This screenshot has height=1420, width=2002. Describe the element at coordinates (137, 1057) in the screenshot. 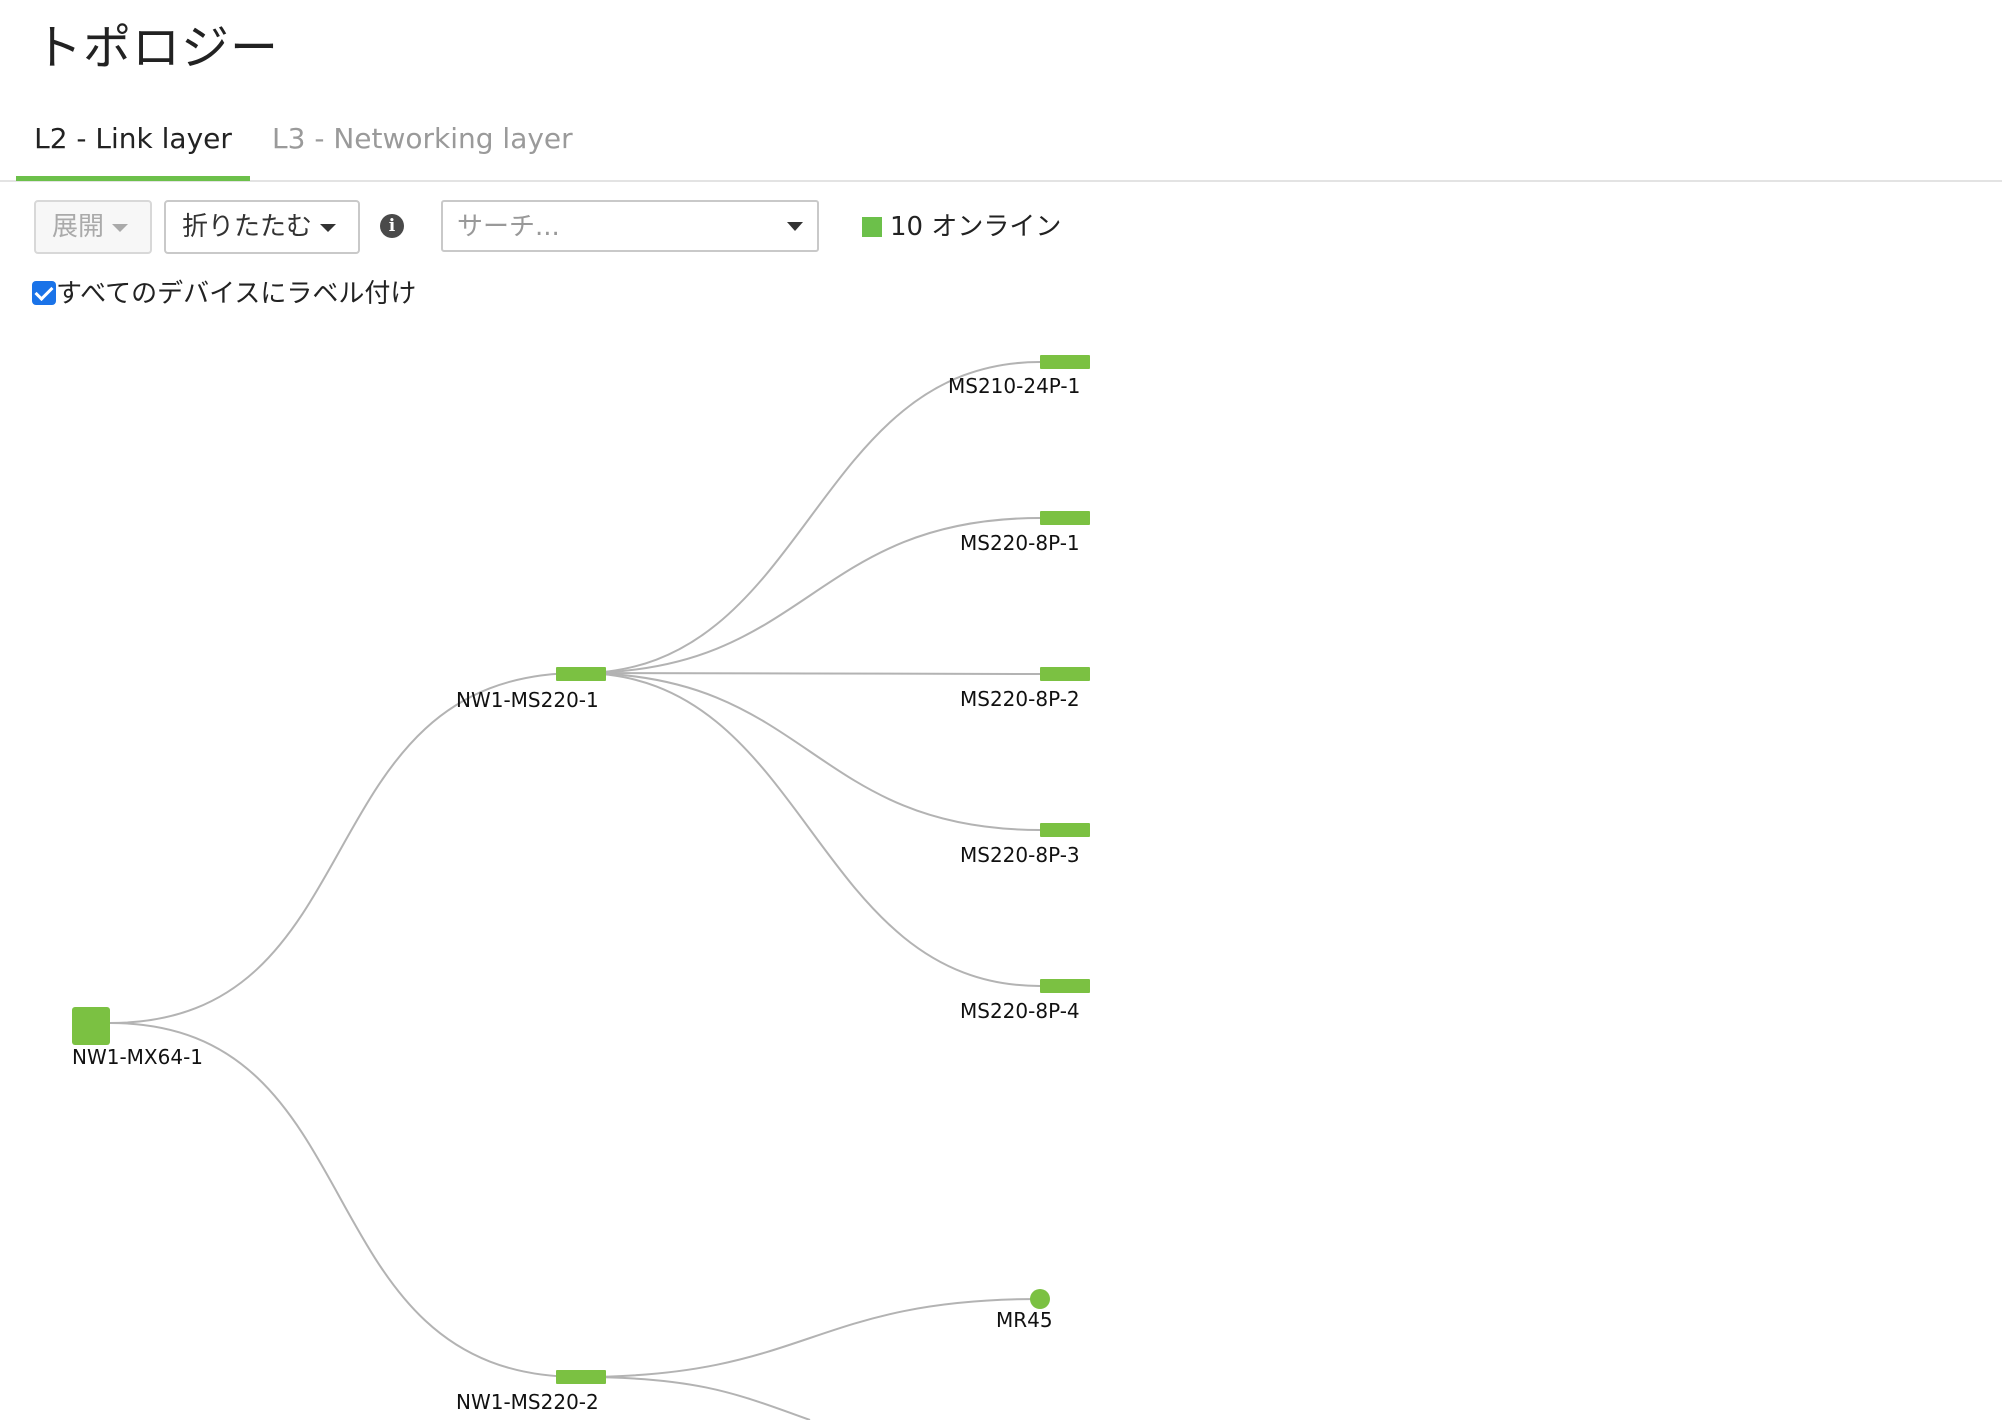

I see `node-label-nw1-mx64-1: NW1-MX64-1` at that location.